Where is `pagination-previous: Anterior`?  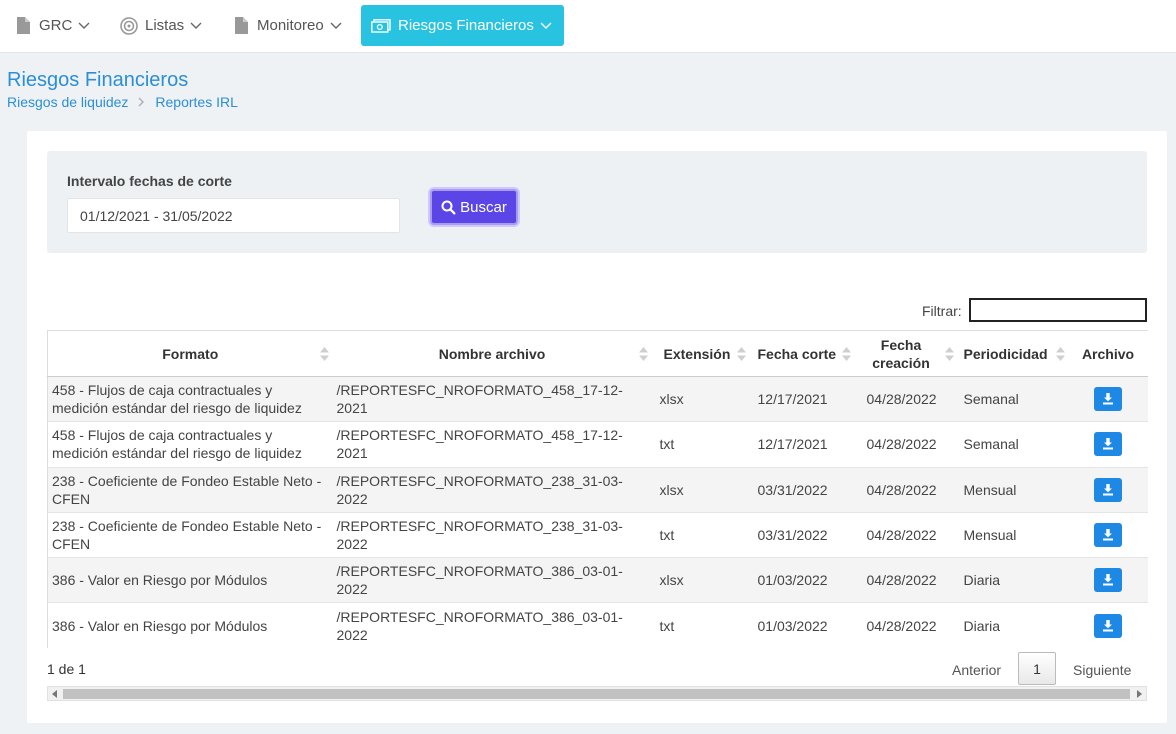 pagination-previous: Anterior is located at coordinates (976, 670).